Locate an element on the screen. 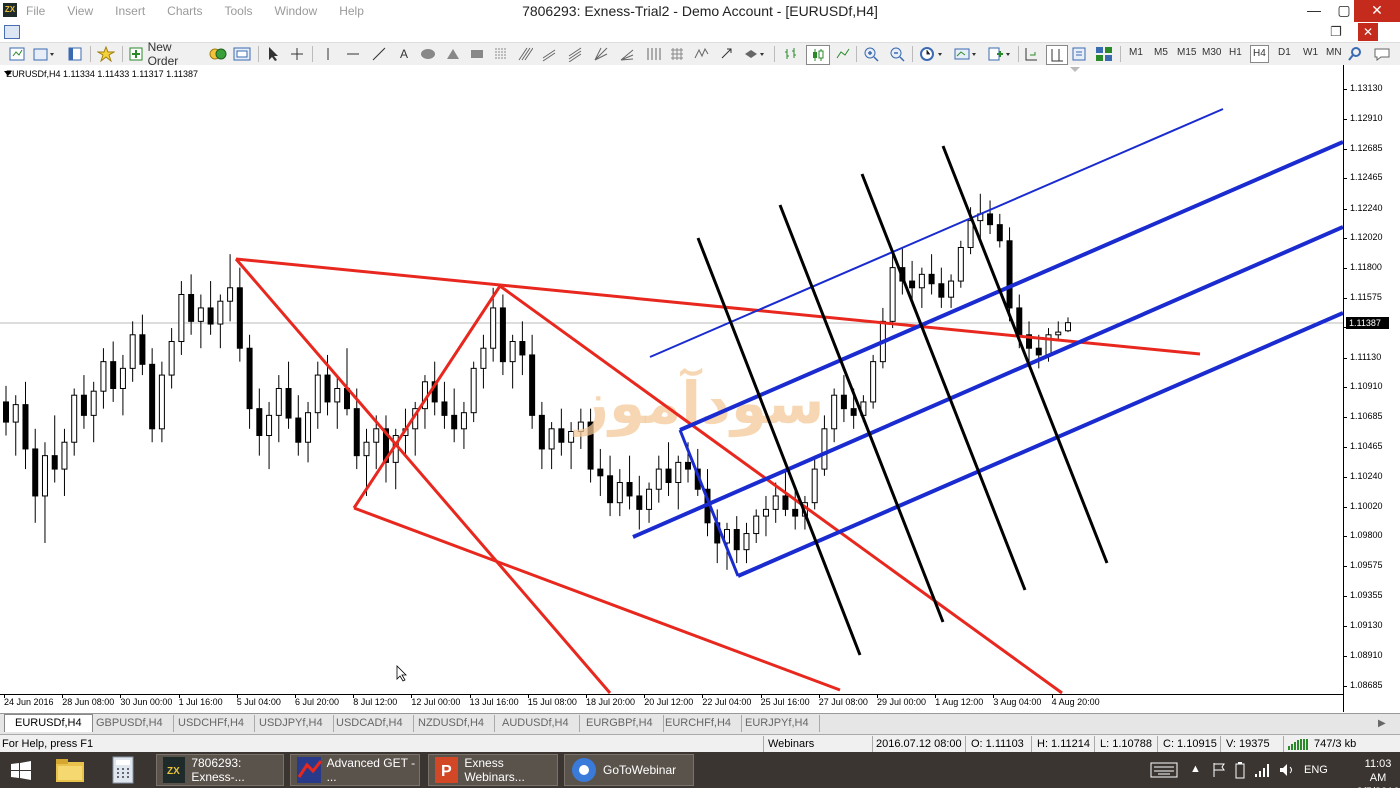 Image resolution: width=1400 pixels, height=799 pixels. timeframe-w1: W1 is located at coordinates (1310, 52).